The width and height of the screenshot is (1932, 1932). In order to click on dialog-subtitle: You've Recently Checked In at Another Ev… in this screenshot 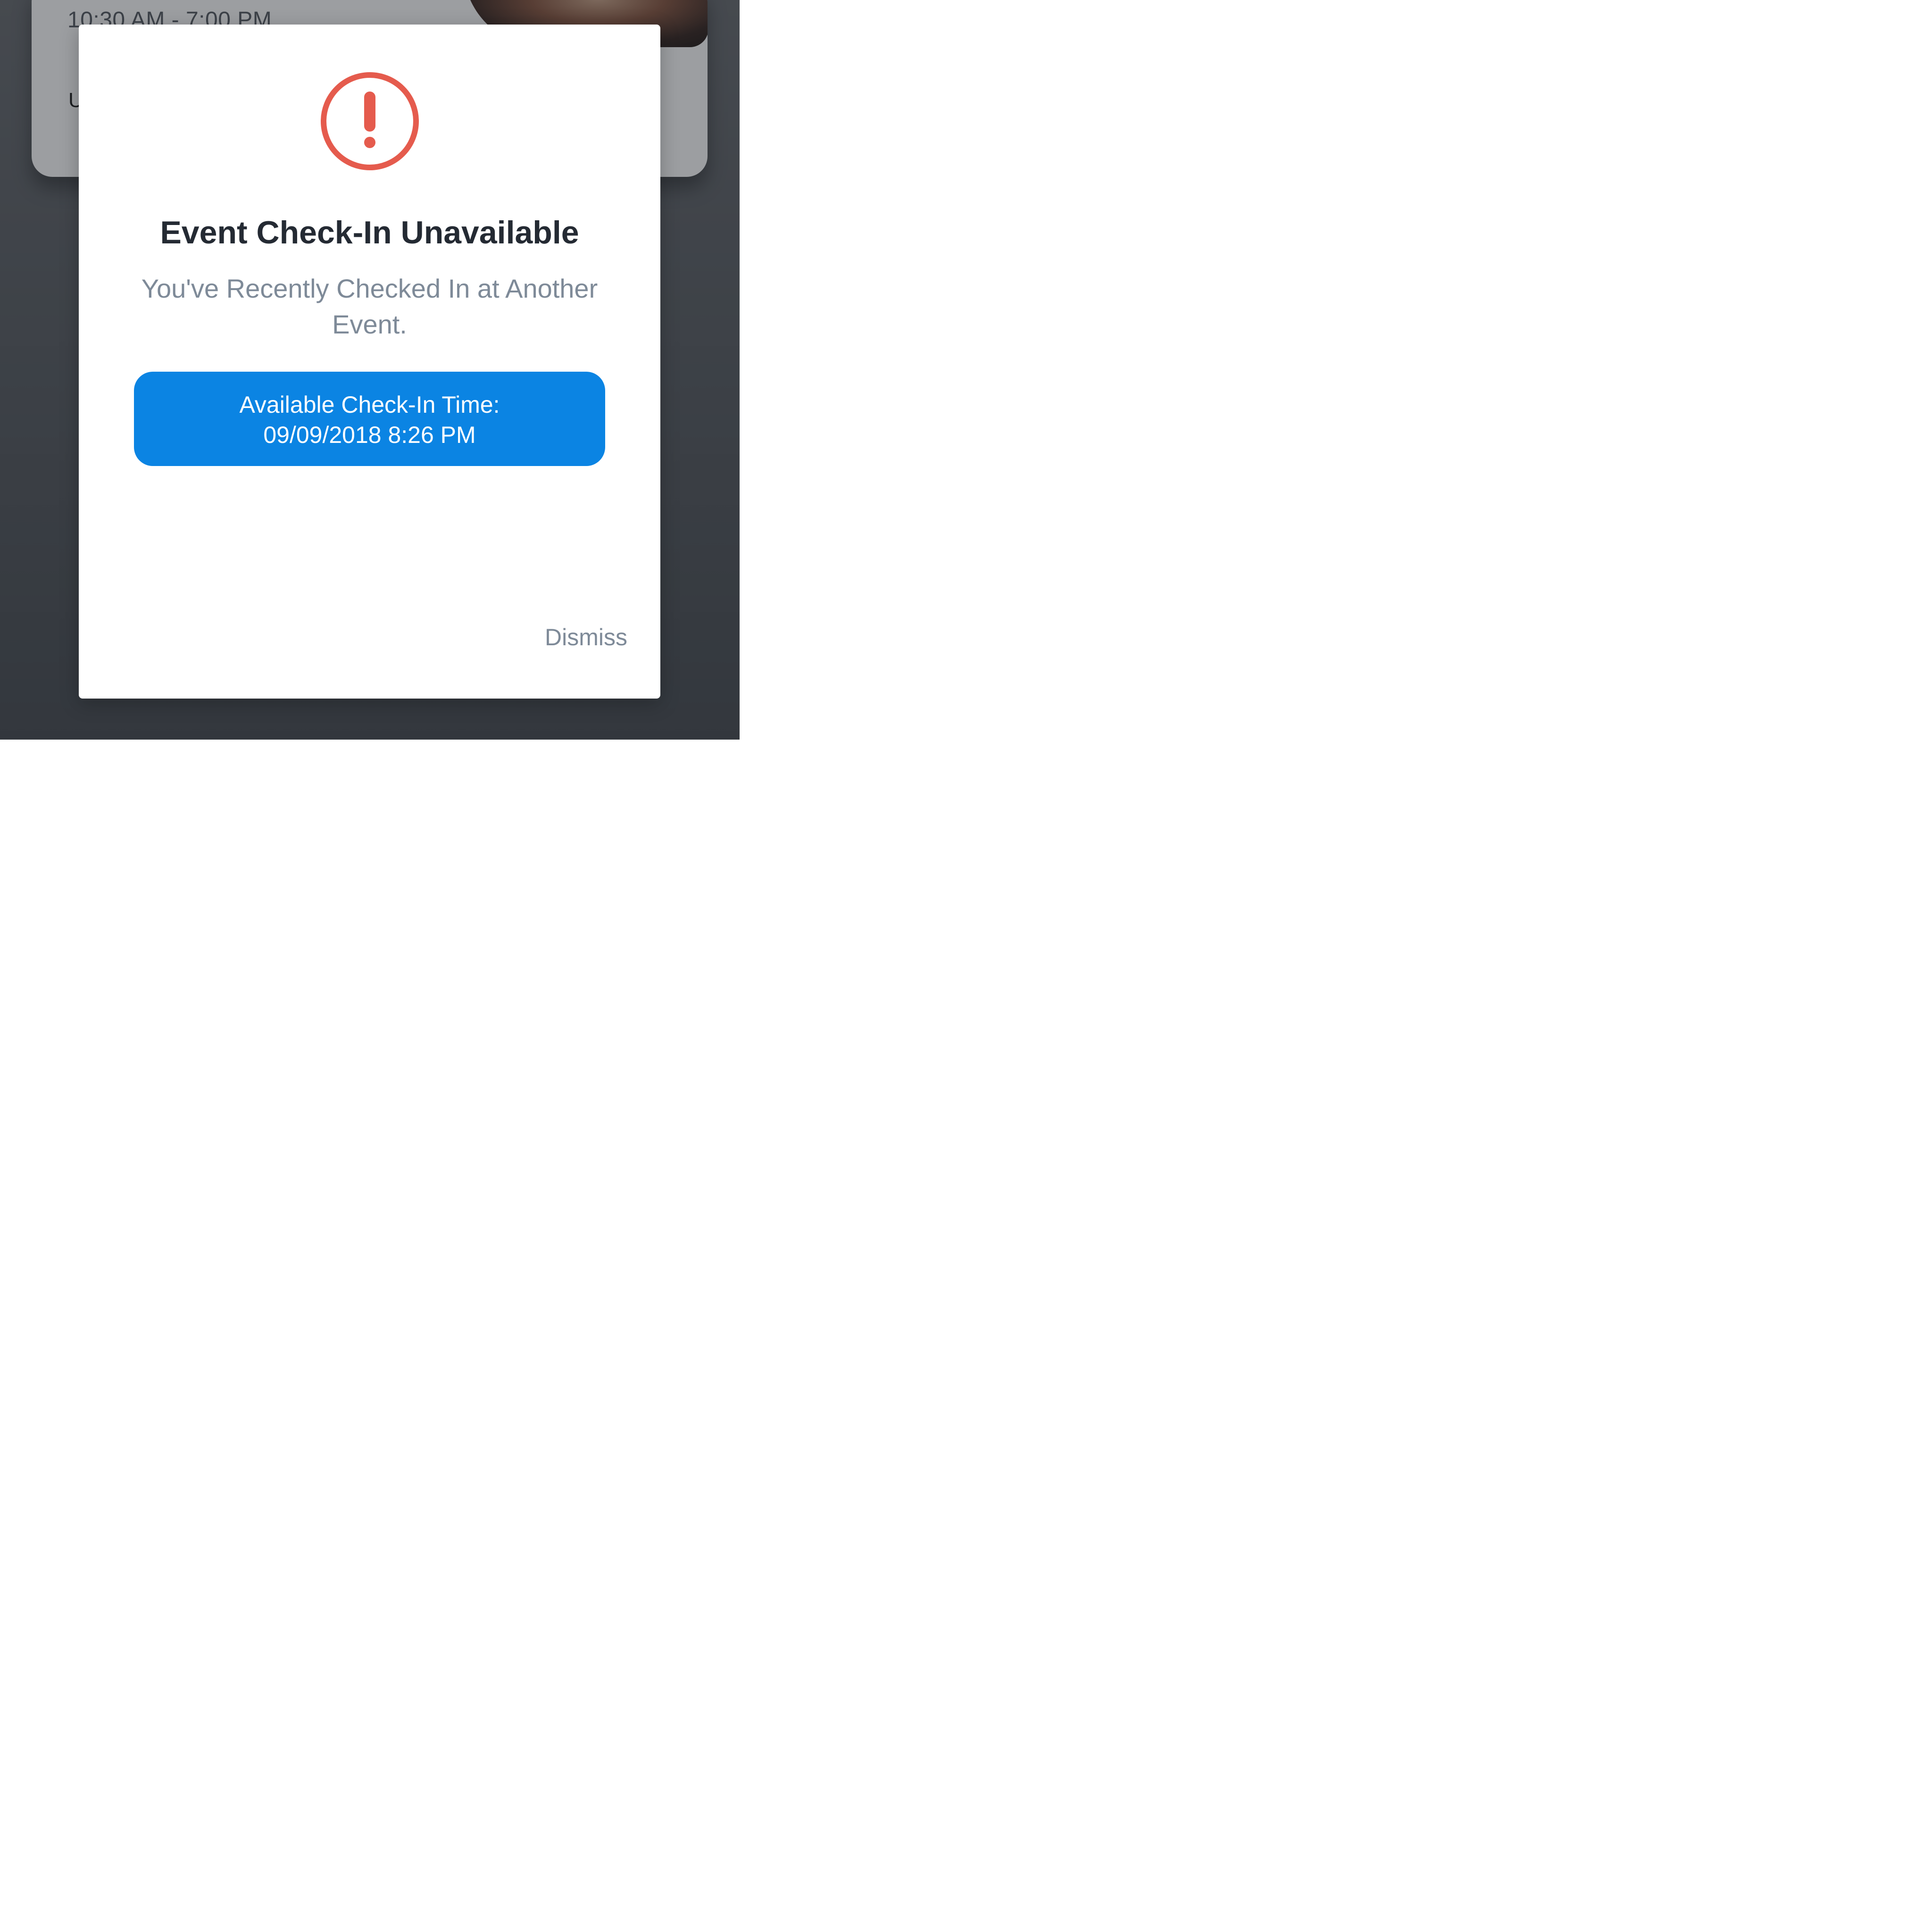, I will do `click(369, 306)`.